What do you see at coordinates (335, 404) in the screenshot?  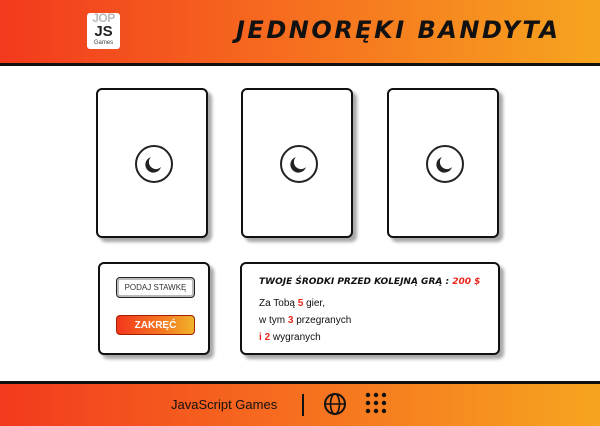 I see `globe-icon` at bounding box center [335, 404].